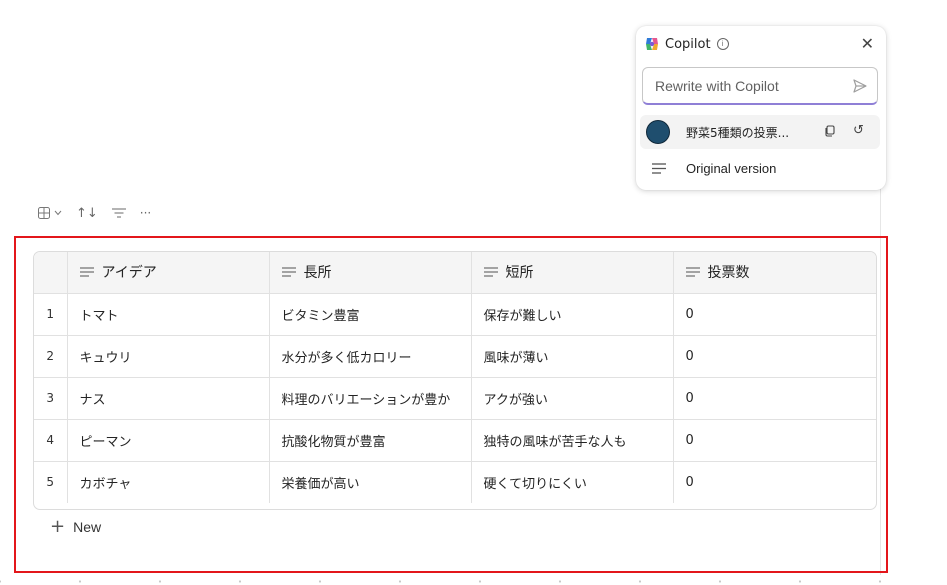 Image resolution: width=947 pixels, height=585 pixels. I want to click on sort-button: ↑↓, so click(87, 213).